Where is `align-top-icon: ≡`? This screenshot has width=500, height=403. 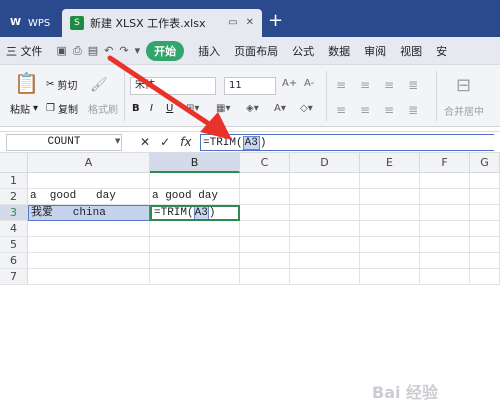
align-top-icon: ≡ is located at coordinates (341, 85).